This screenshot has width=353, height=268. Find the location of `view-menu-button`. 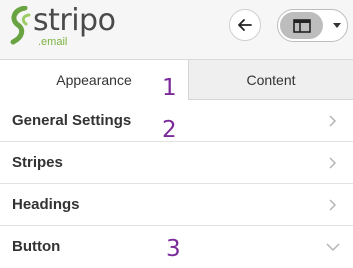

view-menu-button is located at coordinates (336, 25).